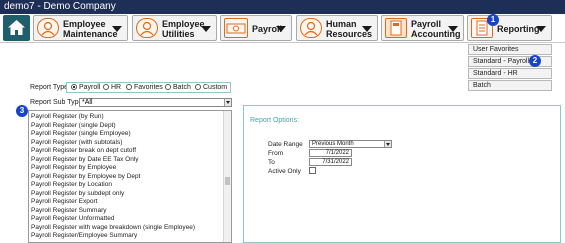 The height and width of the screenshot is (243, 565). What do you see at coordinates (84, 236) in the screenshot?
I see `list-item: Payroll Register/Employee Summary` at bounding box center [84, 236].